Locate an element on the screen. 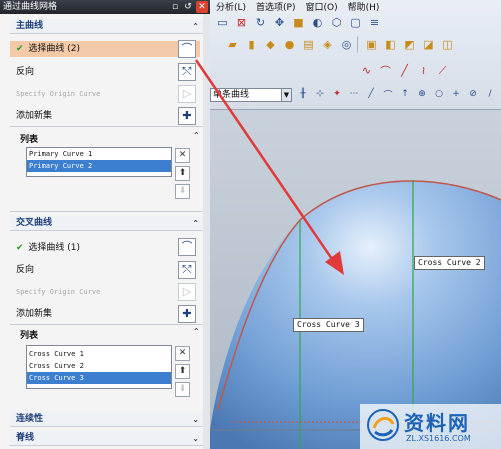 This screenshot has width=501, height=449. continuity-section-title: 连续性 is located at coordinates (30, 419).